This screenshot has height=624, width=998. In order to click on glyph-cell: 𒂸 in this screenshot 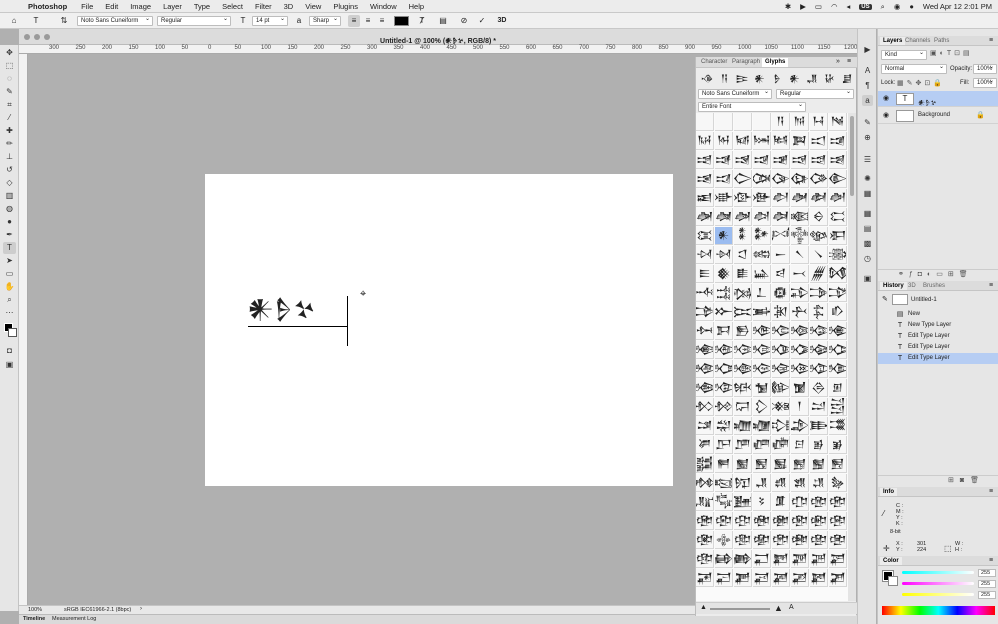, I will do `click(781, 559)`.